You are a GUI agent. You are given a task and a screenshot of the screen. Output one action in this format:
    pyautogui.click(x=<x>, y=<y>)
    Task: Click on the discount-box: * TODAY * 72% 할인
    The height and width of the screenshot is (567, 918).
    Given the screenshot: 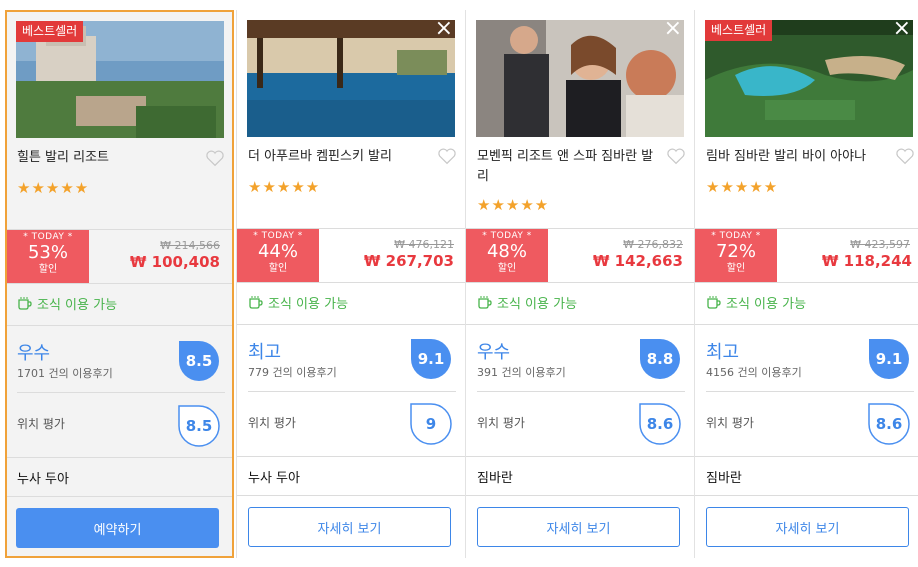 What is the action you would take?
    pyautogui.click(x=736, y=255)
    